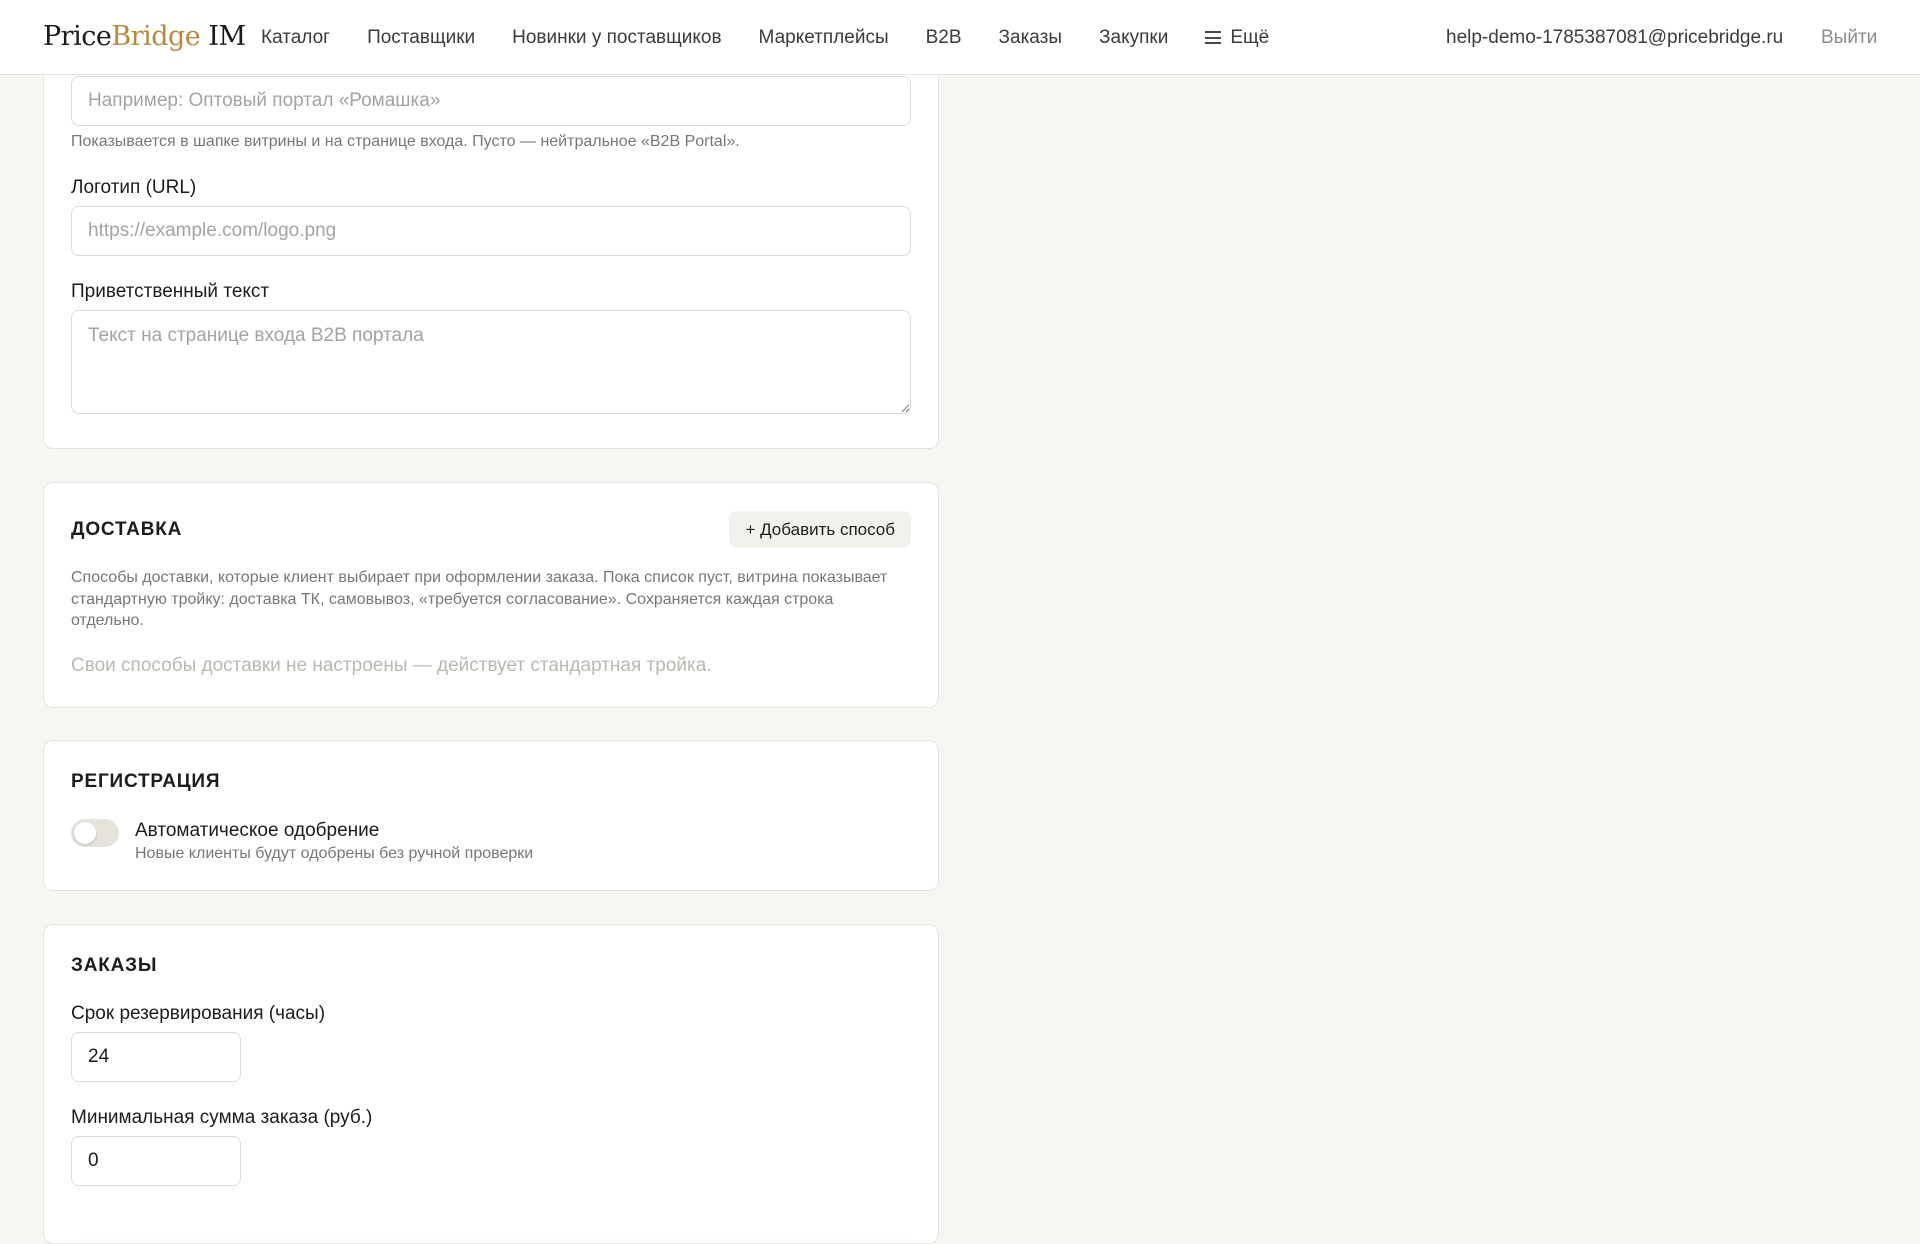  Describe the element at coordinates (944, 38) in the screenshot. I see `nav-item-b2b: B2B` at that location.